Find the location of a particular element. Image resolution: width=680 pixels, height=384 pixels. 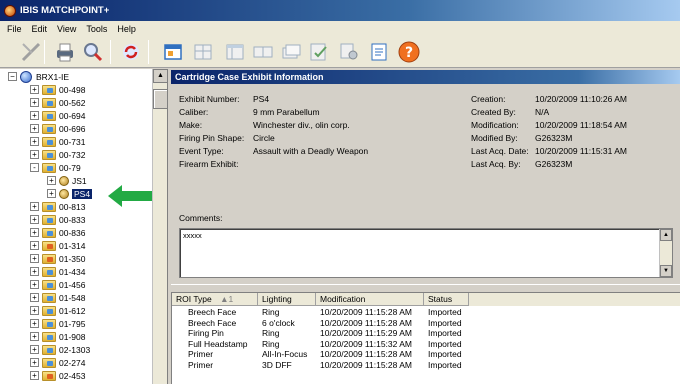

refresh-button is located at coordinates (130, 51).